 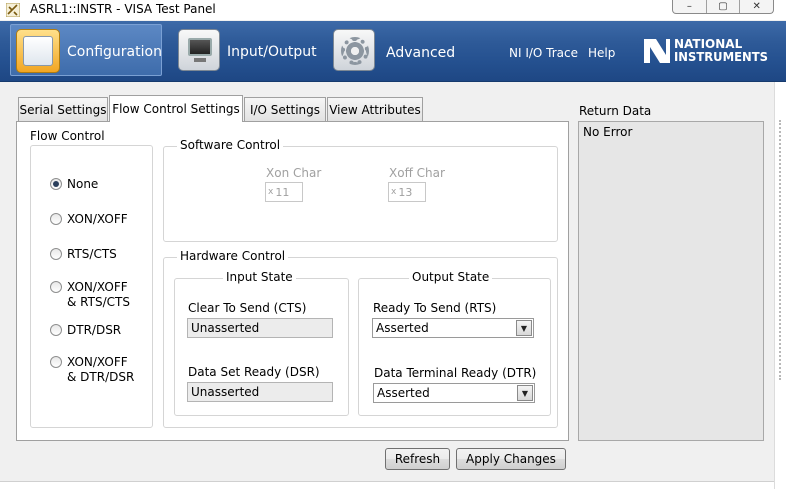 I want to click on tab-io-settings: I/O Settings, so click(x=285, y=109).